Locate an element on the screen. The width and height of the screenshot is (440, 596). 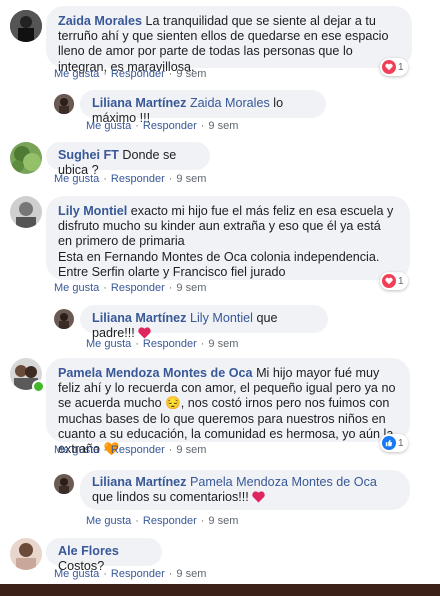
comment-author: Pamela Mendoza Montes de Oca is located at coordinates (155, 373).